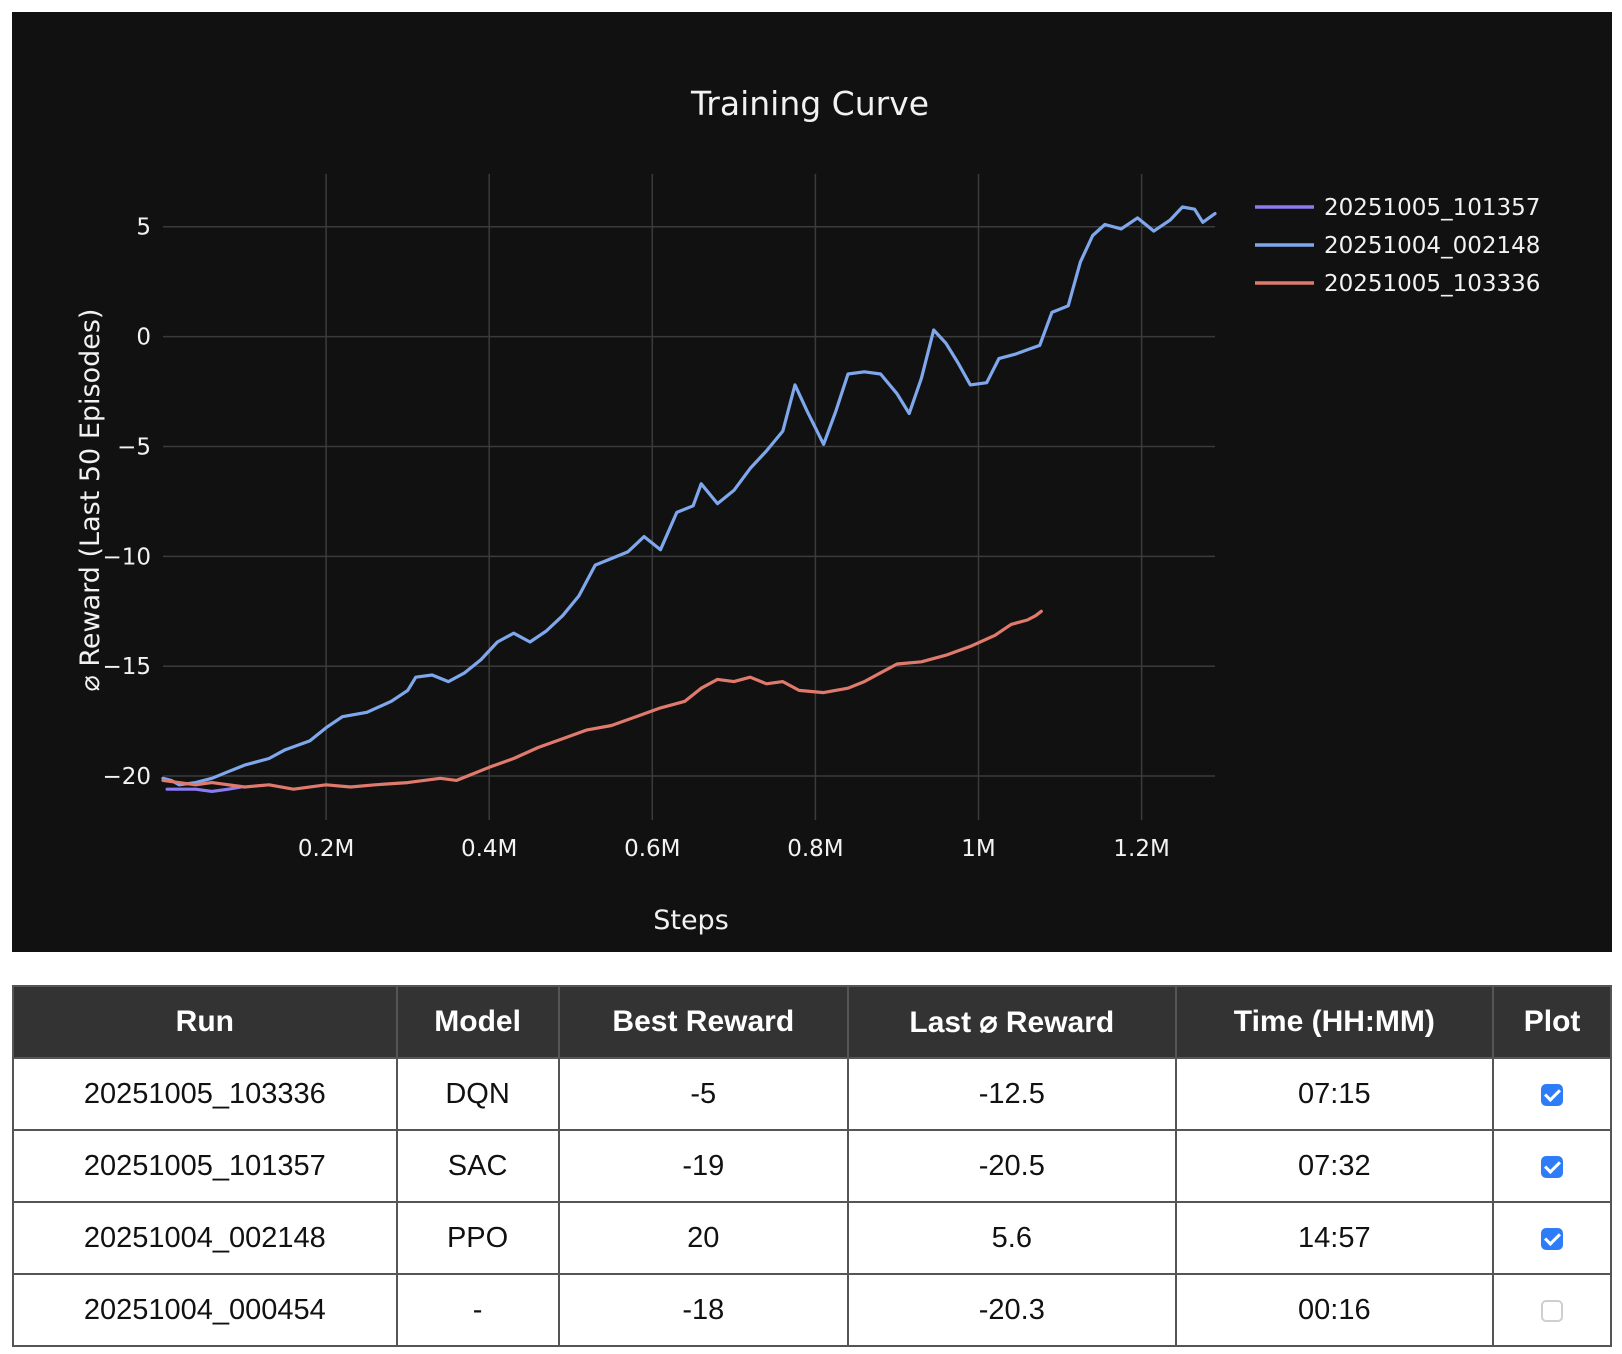  I want to click on legend-label: 20251005_101357, so click(1432, 208).